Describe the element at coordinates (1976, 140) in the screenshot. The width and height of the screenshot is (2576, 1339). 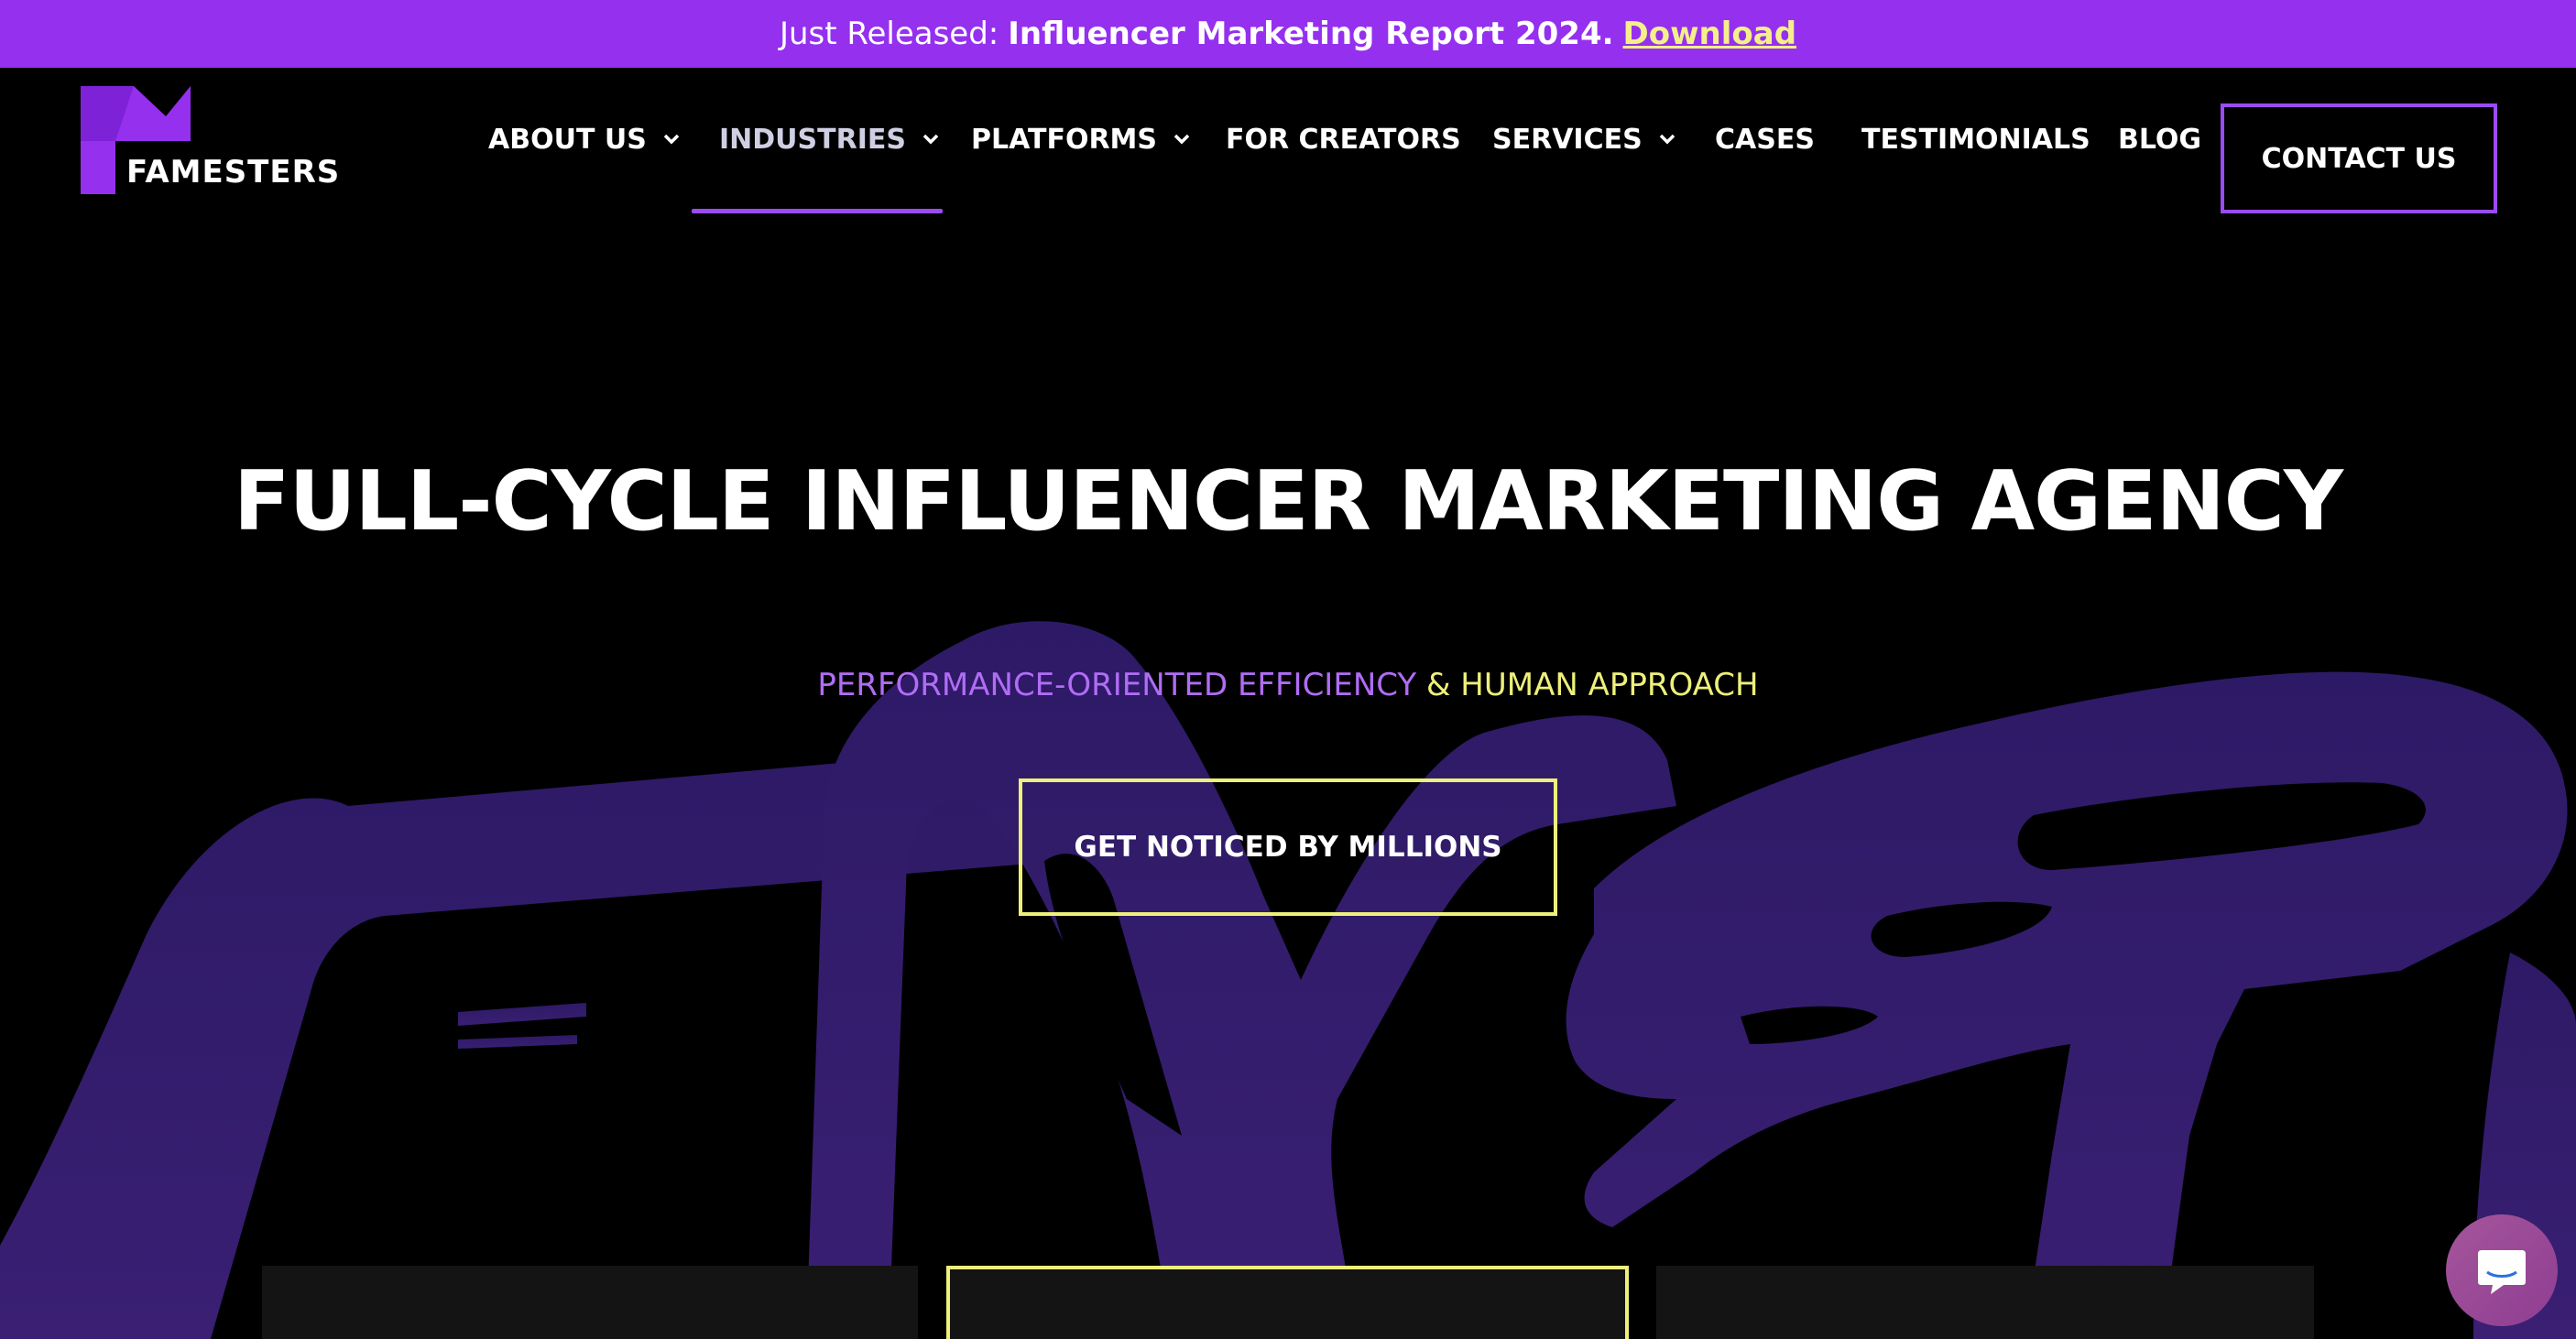
I see `nav-item-label: TESTIMONIALS` at that location.